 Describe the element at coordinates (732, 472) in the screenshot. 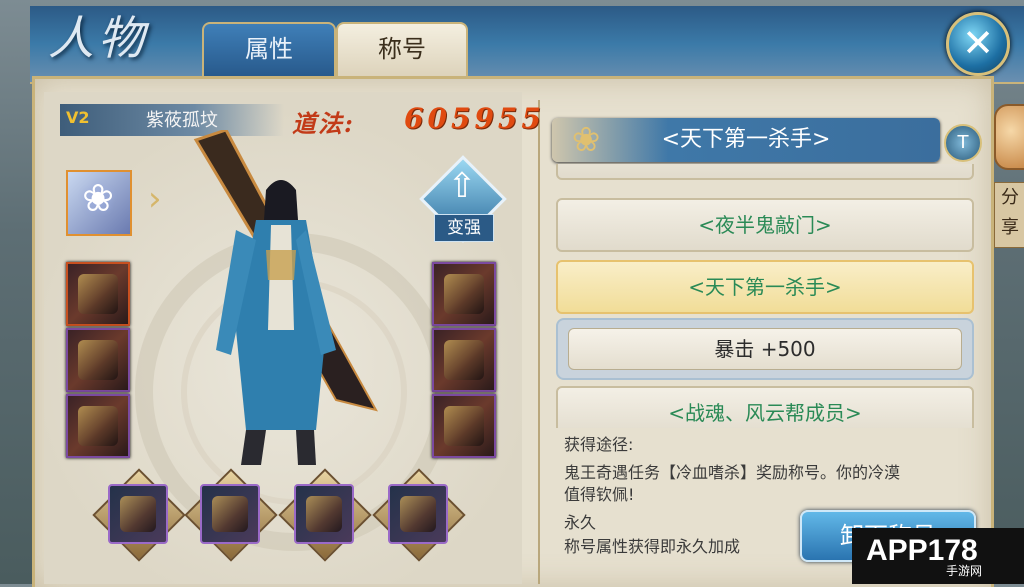

I see `source-text: 鬼王奇遇任务【冷血嗜杀】奖励称号。你的冷漠` at that location.